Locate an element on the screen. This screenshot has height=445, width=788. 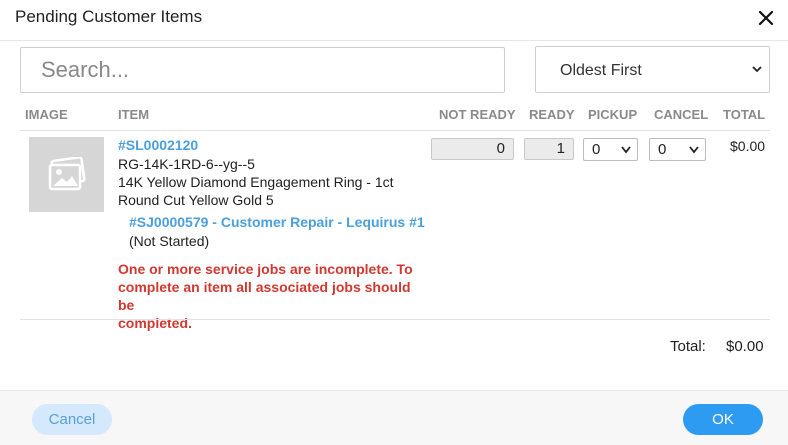
image-placeholder-icon is located at coordinates (67, 174).